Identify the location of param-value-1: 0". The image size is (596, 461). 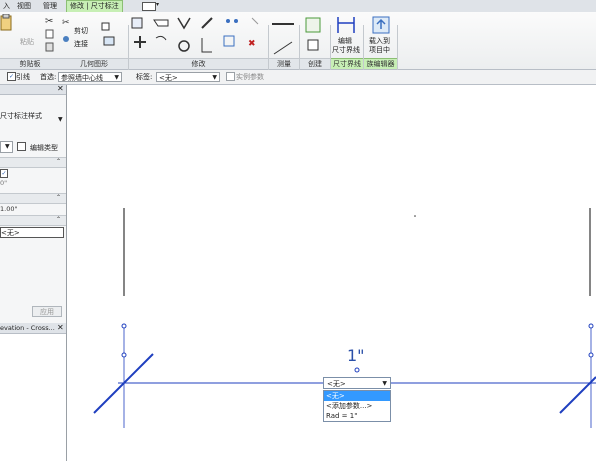
(33, 183).